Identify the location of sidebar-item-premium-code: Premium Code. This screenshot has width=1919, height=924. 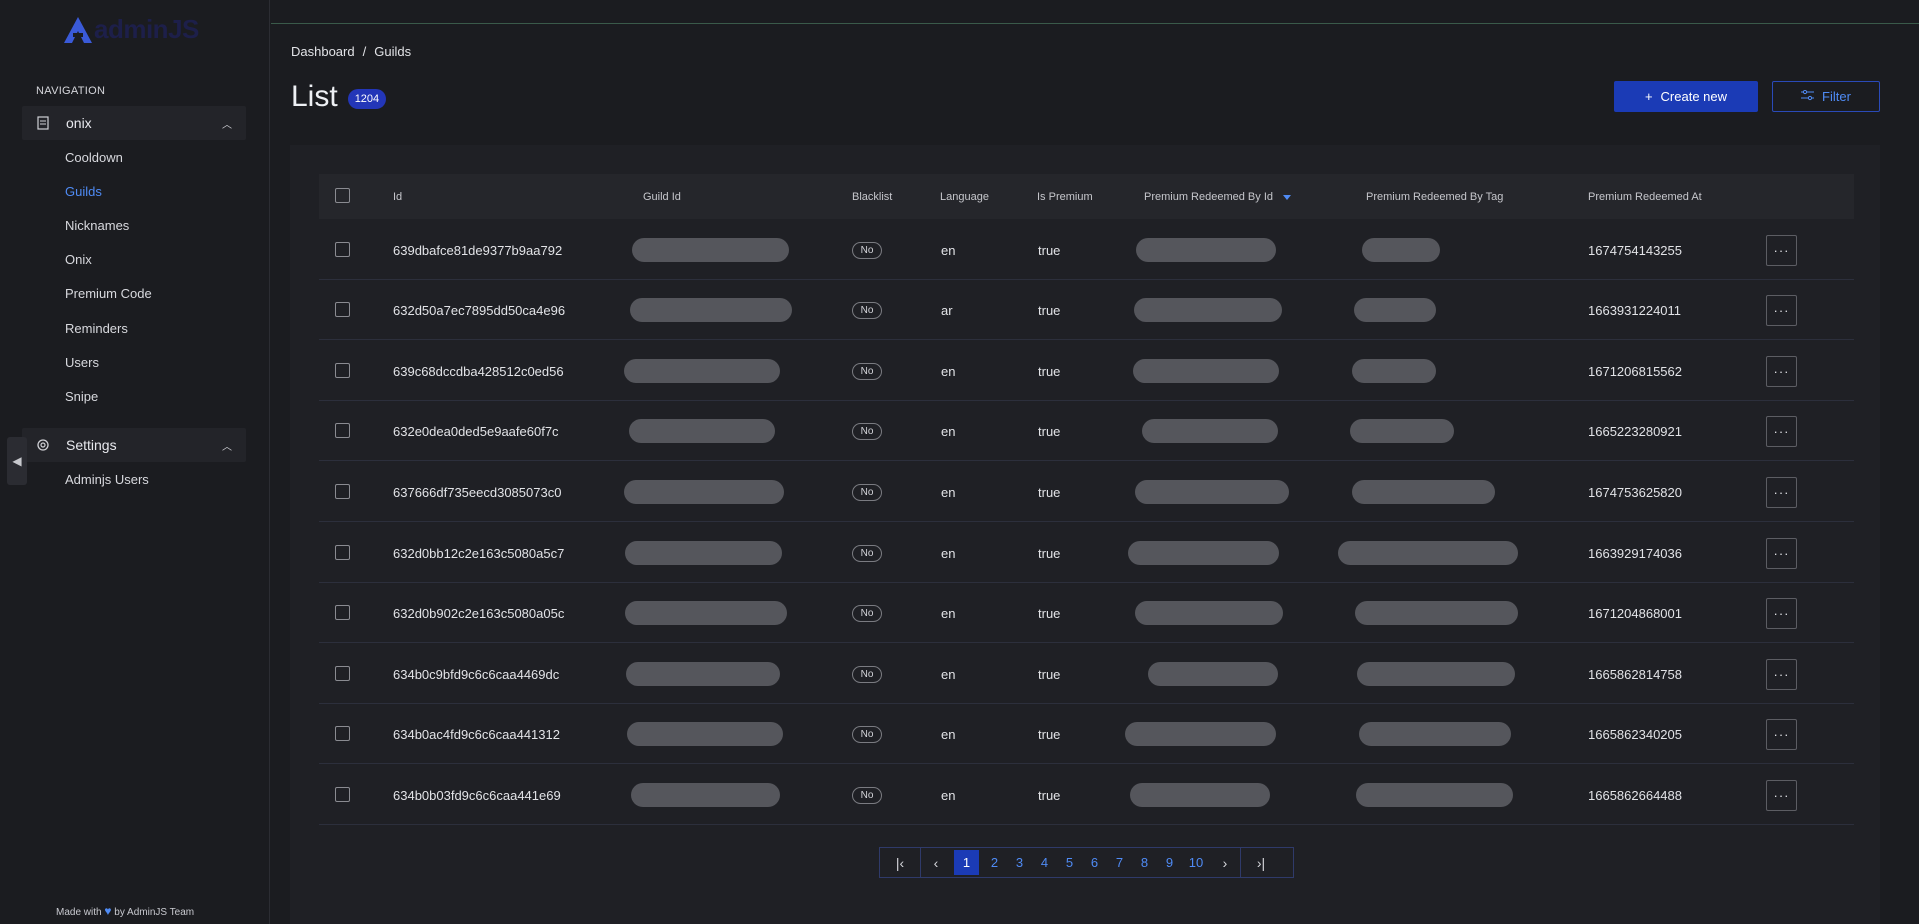
(108, 293).